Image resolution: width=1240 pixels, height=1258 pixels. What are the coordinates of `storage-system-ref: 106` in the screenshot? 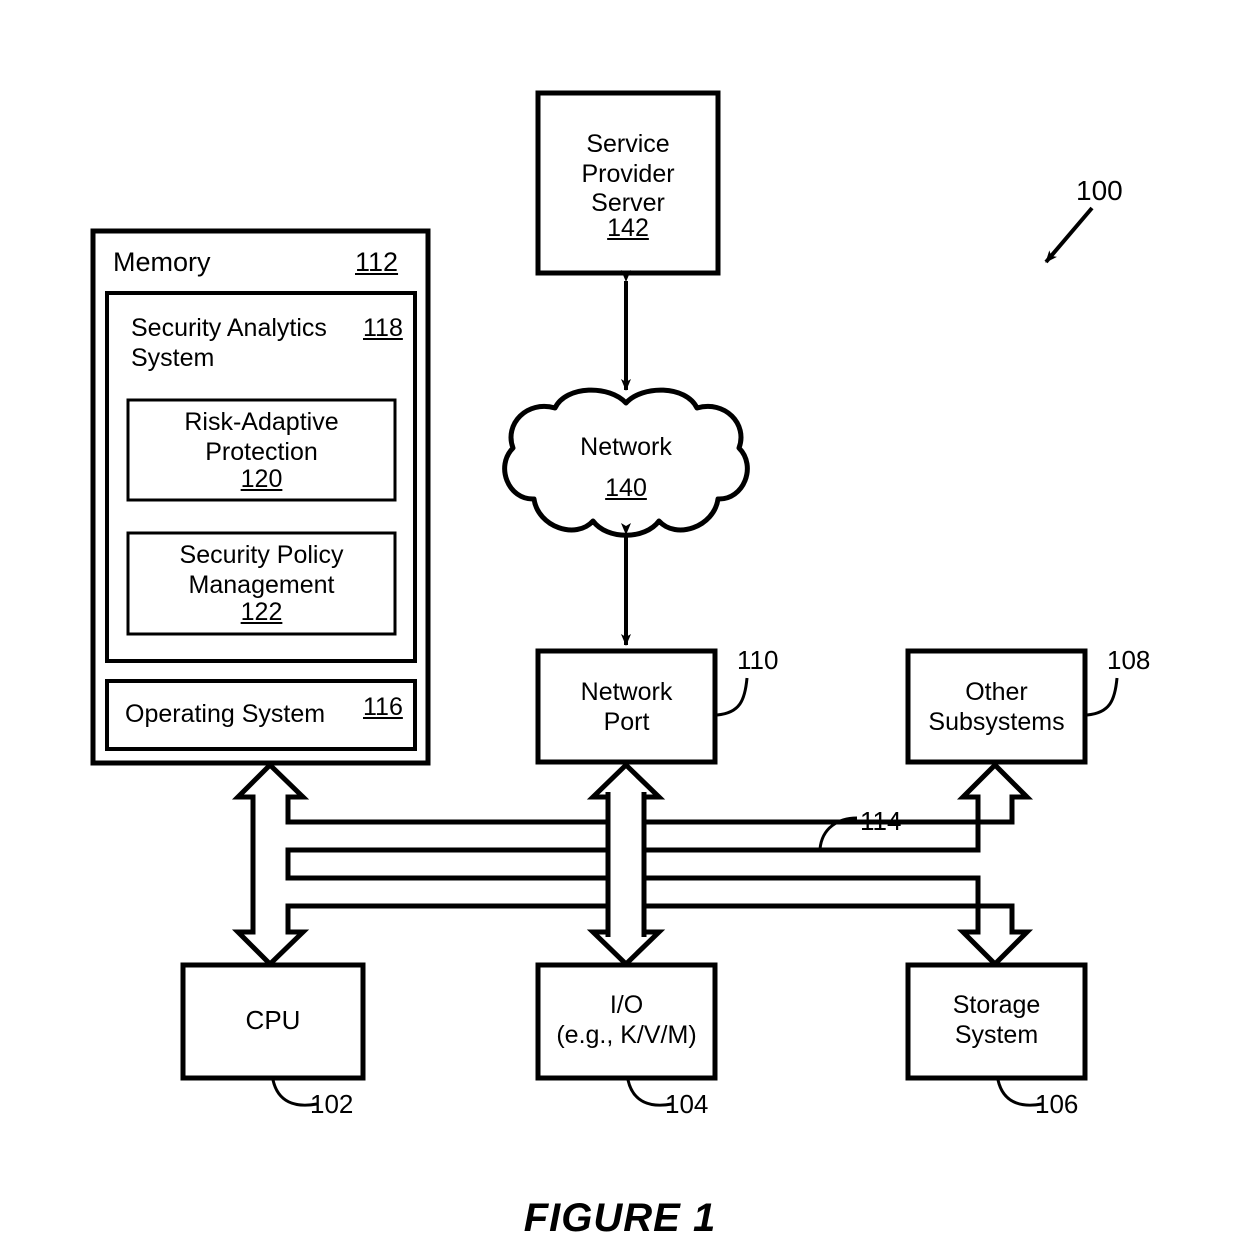 It's located at (1057, 1104).